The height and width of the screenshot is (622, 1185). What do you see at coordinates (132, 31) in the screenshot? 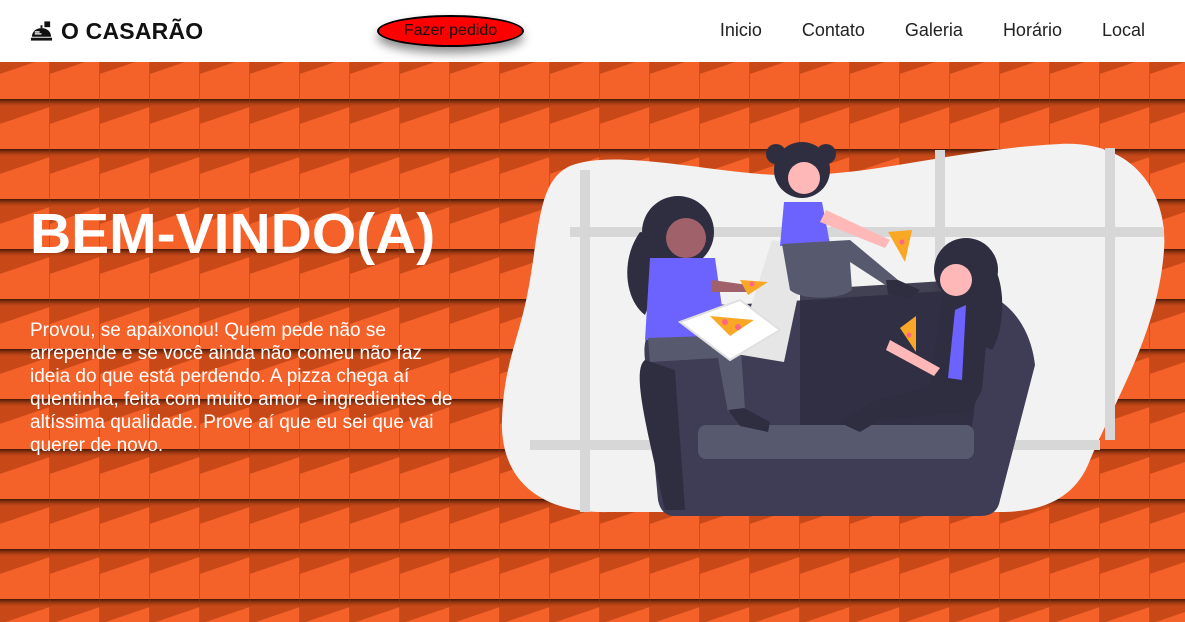
I see `brand-name: O CASARÃO` at bounding box center [132, 31].